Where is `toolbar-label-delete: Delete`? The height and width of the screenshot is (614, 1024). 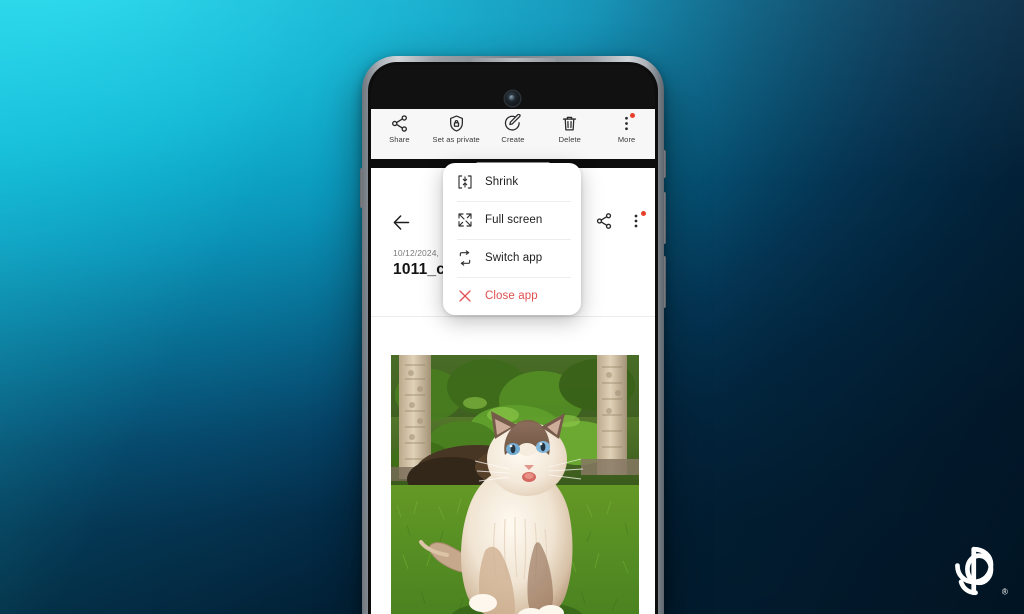
toolbar-label-delete: Delete is located at coordinates (569, 139).